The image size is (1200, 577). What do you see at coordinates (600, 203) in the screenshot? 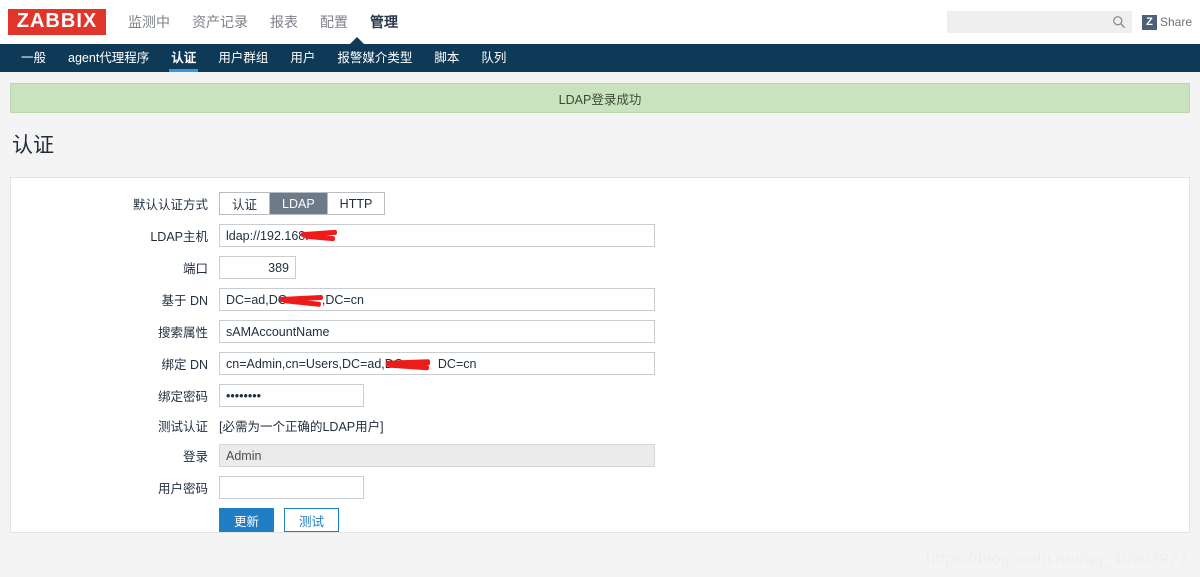
I see `row-default-auth-method: 默认认证方式 认证 LDAP HTTP` at bounding box center [600, 203].